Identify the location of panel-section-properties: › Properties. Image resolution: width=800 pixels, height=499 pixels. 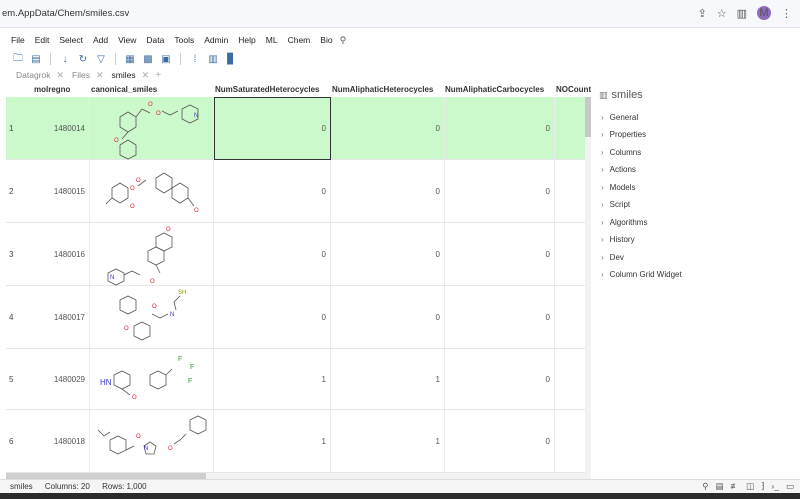
(623, 134).